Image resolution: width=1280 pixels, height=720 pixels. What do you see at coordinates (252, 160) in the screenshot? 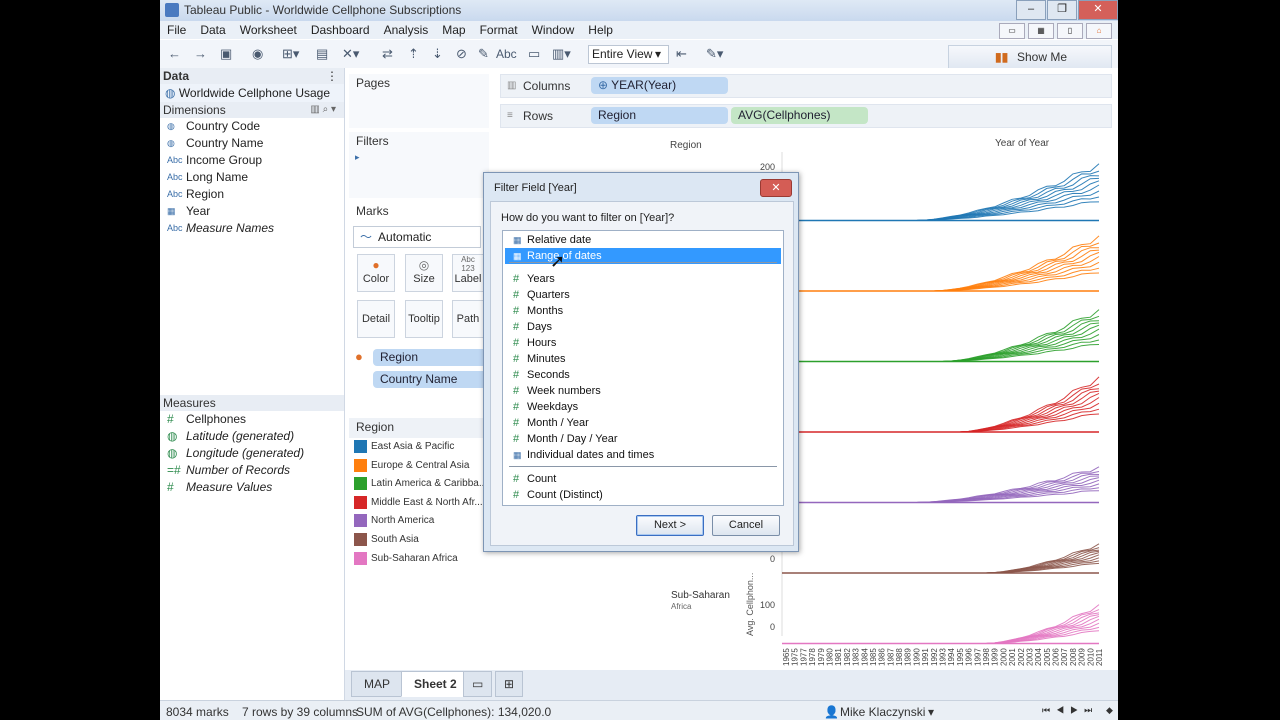
I see `dimension-field: Abc Income Group` at bounding box center [252, 160].